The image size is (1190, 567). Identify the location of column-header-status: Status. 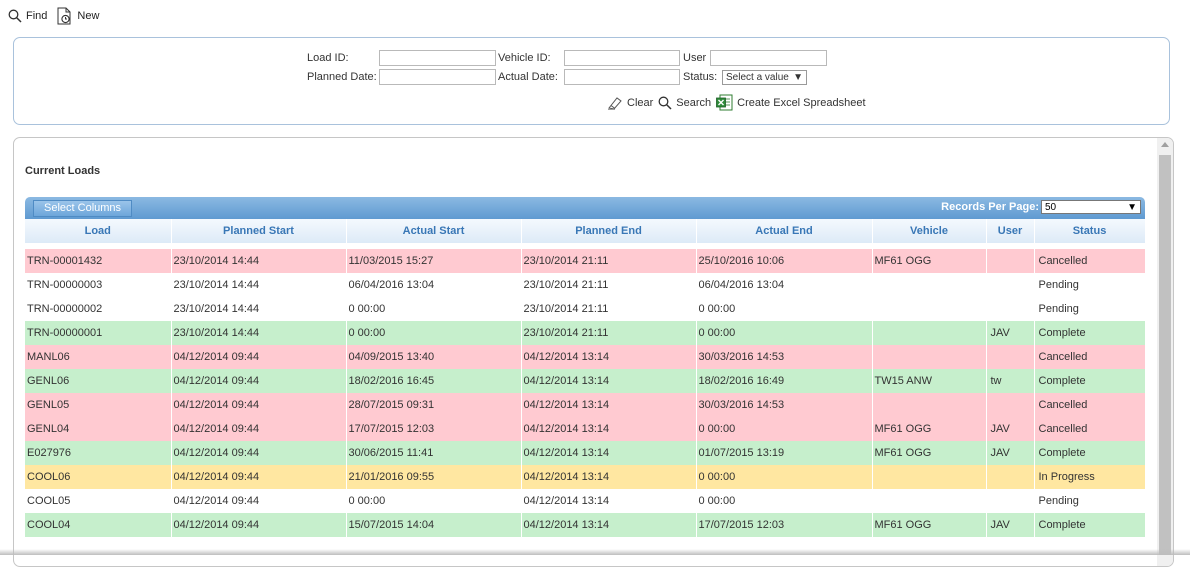
(1090, 231).